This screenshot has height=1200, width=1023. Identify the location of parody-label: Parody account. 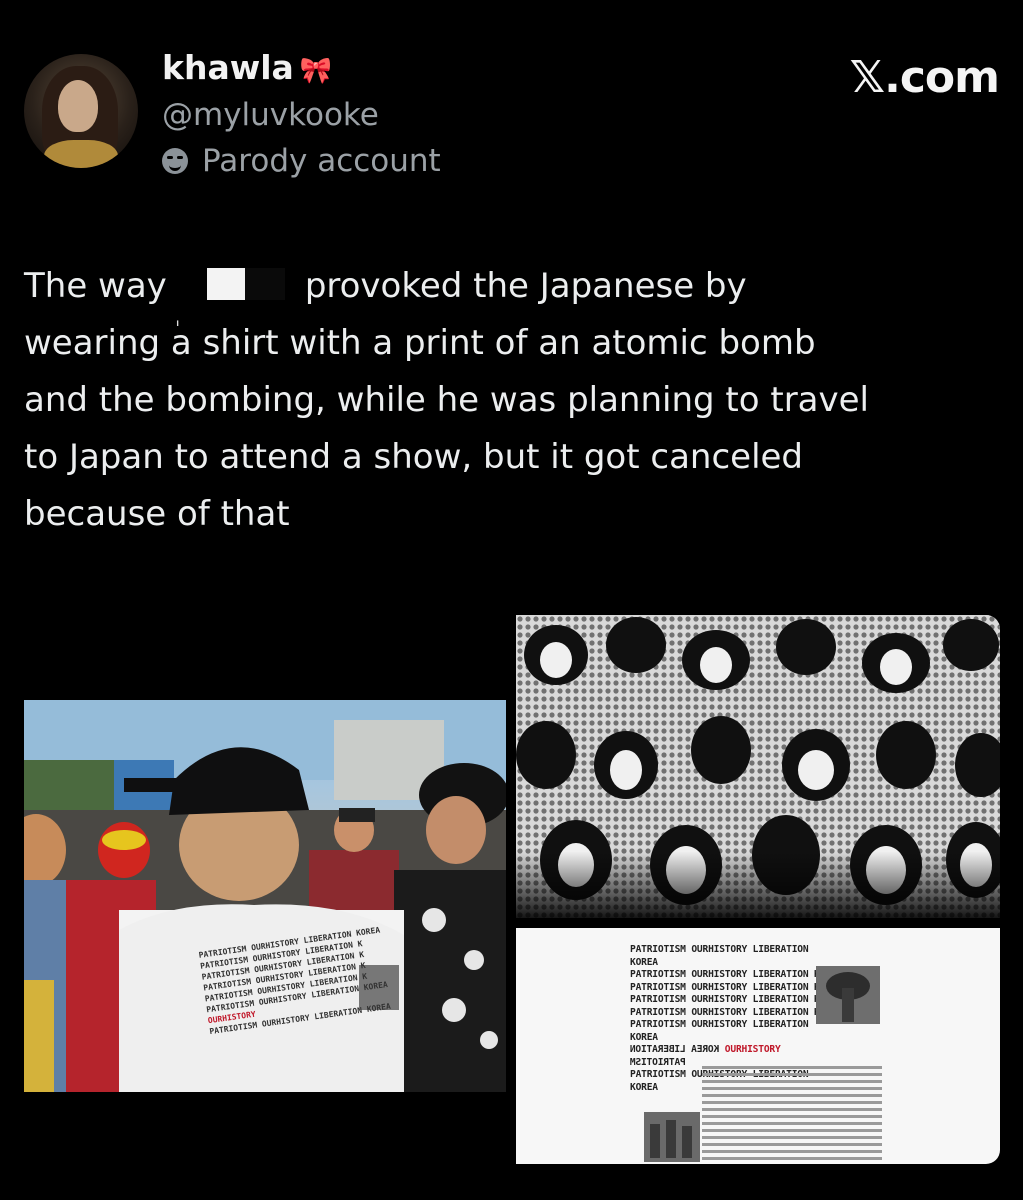
(321, 161).